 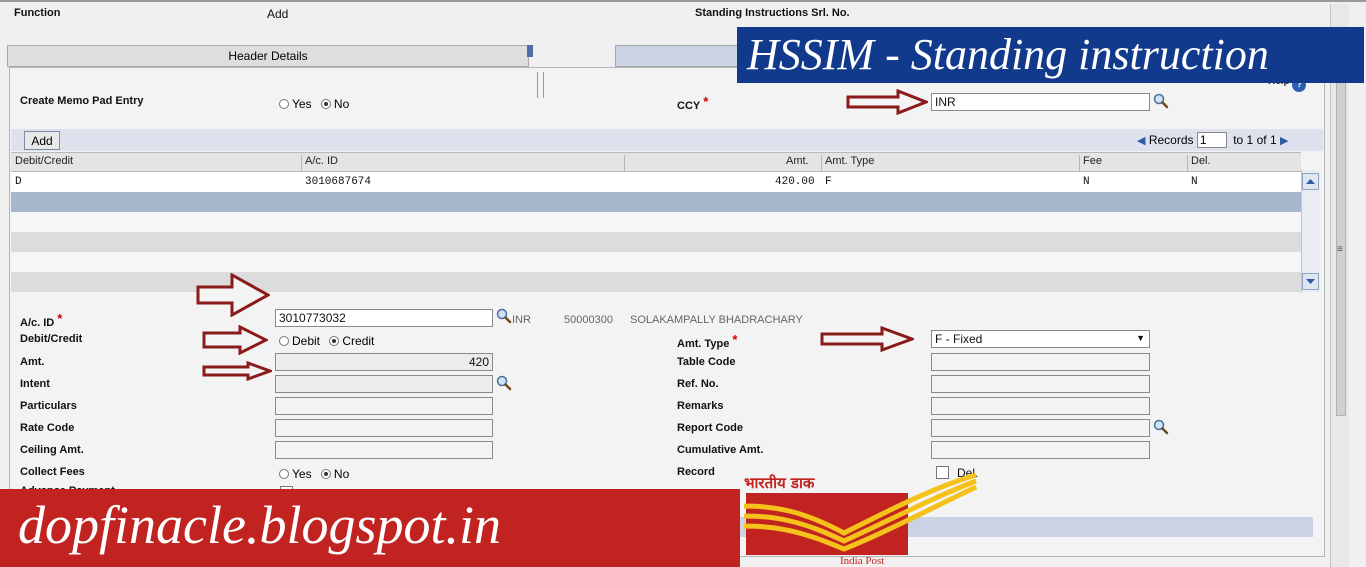 I want to click on col-amt-type: Amt. Type, so click(x=849, y=161).